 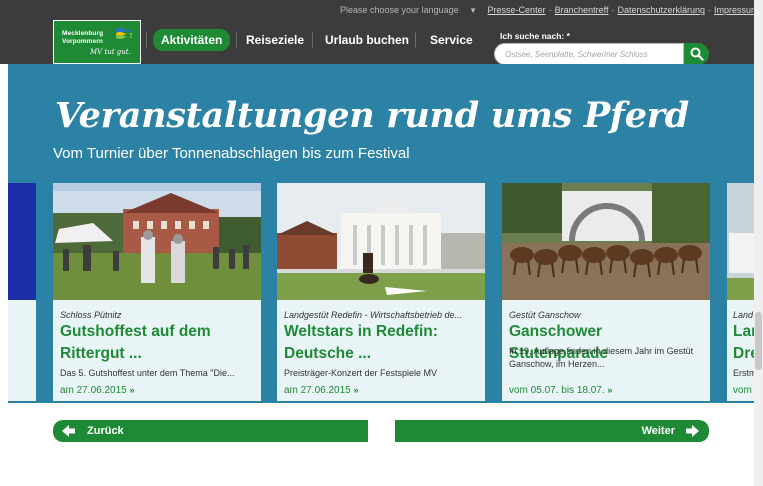 What do you see at coordinates (736, 10) in the screenshot?
I see `link-impressum: Impressum` at bounding box center [736, 10].